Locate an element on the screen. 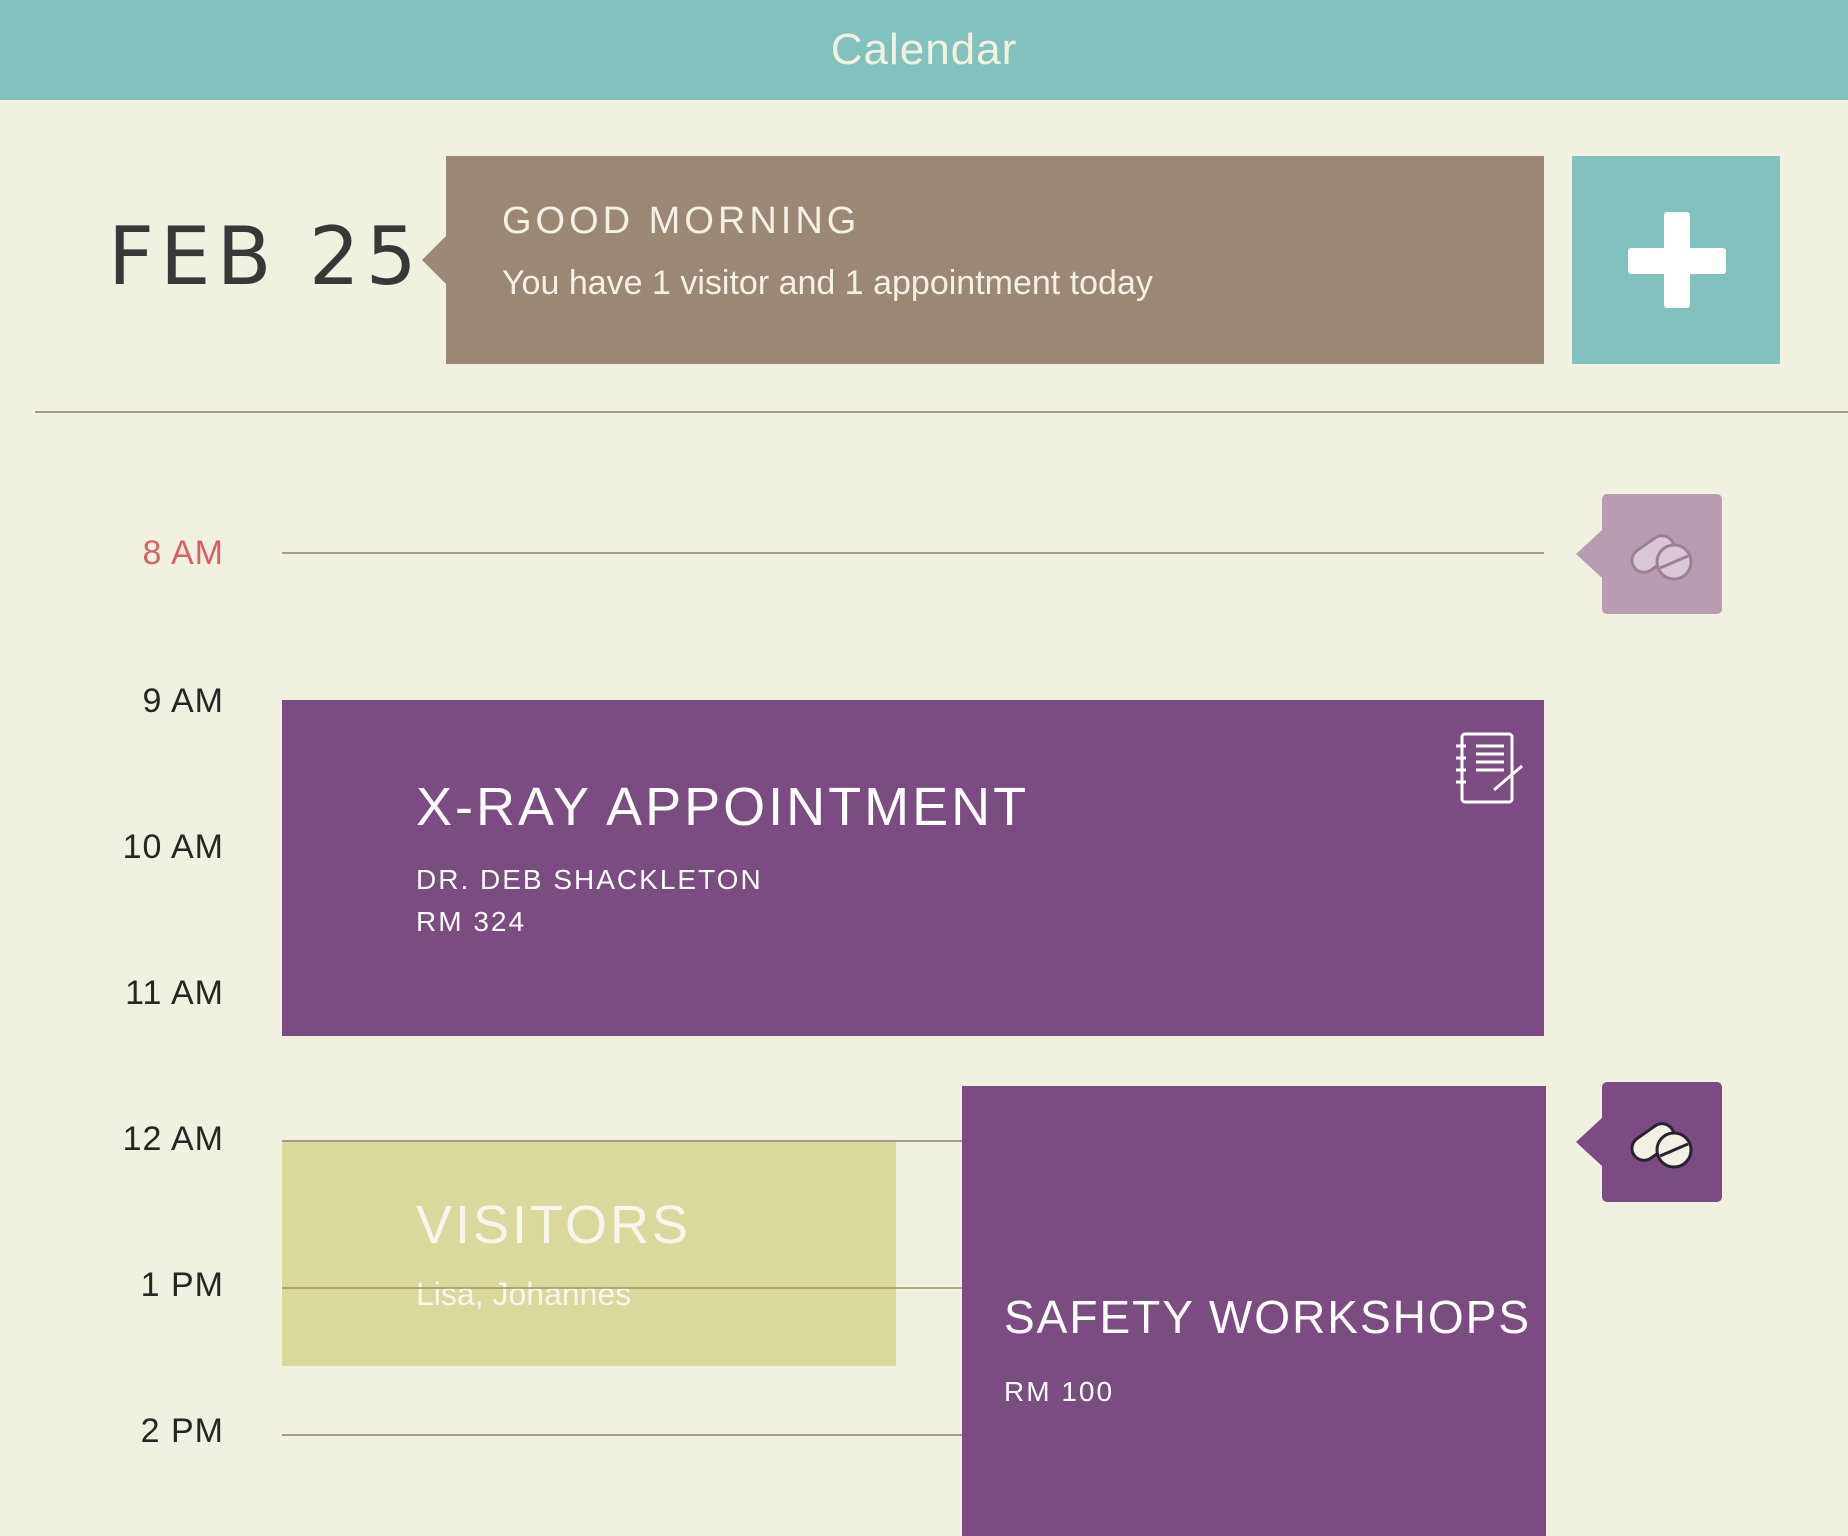 The image size is (1848, 1536). divider is located at coordinates (941, 412).